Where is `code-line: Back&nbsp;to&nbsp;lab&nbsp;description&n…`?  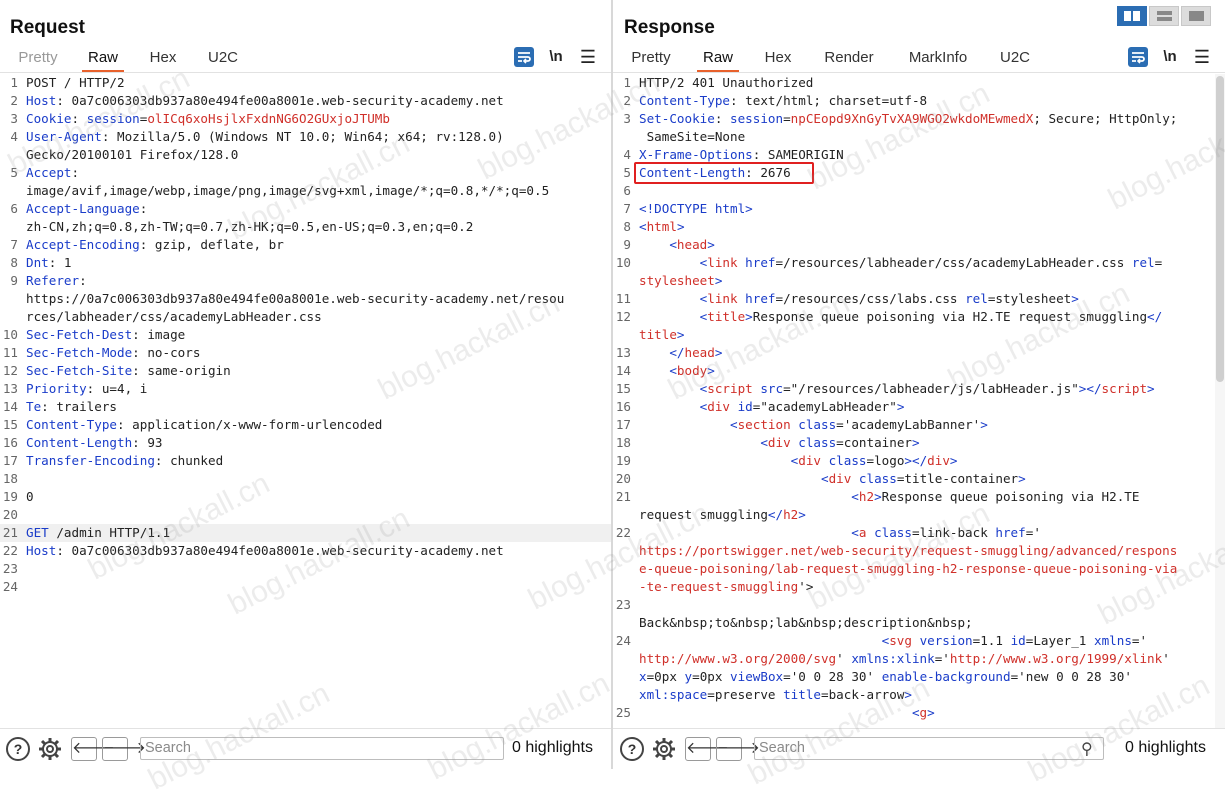
code-line: Back&nbsp;to&nbsp;lab&nbsp;description&n… is located at coordinates (913, 623).